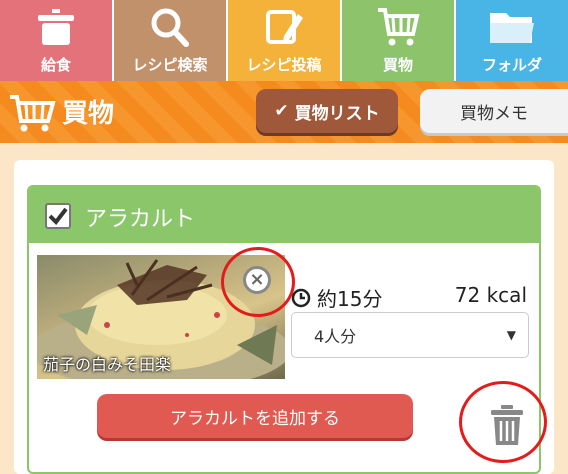 Image resolution: width=568 pixels, height=474 pixels. Describe the element at coordinates (512, 27) in the screenshot. I see `folder-icon` at that location.